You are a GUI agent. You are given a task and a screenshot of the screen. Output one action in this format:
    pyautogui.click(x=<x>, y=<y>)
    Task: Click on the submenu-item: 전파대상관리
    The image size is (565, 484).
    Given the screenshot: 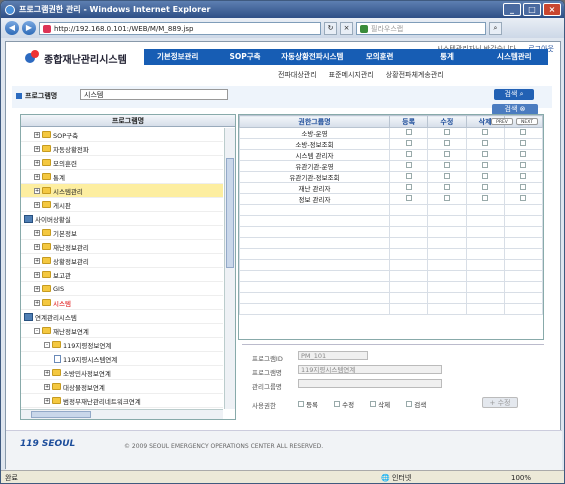 What is the action you would take?
    pyautogui.click(x=297, y=75)
    